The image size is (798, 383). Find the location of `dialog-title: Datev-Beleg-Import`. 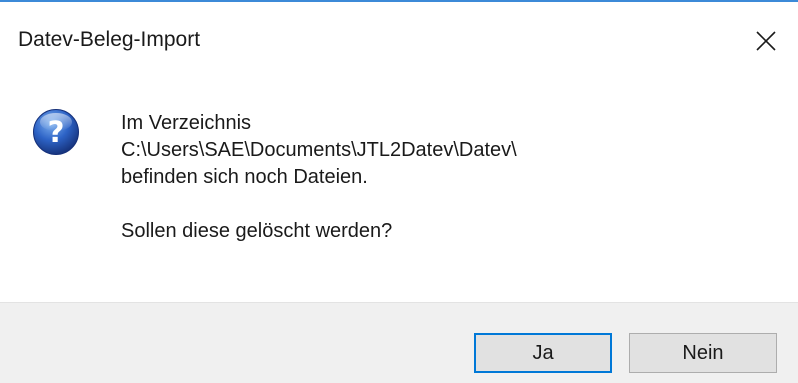

dialog-title: Datev-Beleg-Import is located at coordinates (109, 39).